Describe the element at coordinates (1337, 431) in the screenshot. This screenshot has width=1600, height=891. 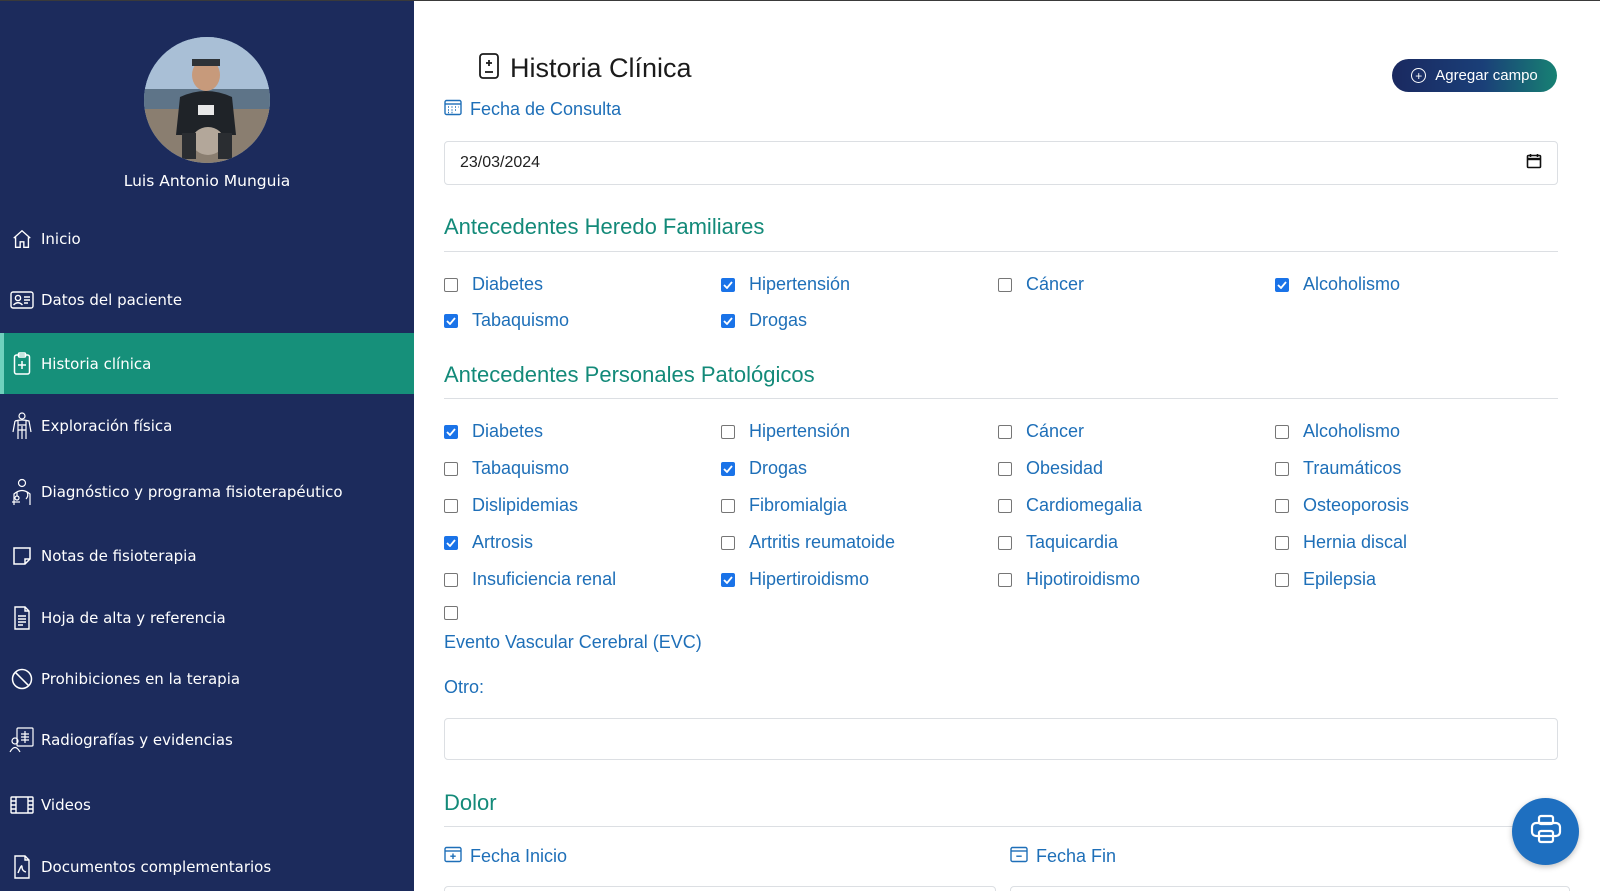
I see `personal-alcoholismo-checkbox: Alcoholismo` at that location.